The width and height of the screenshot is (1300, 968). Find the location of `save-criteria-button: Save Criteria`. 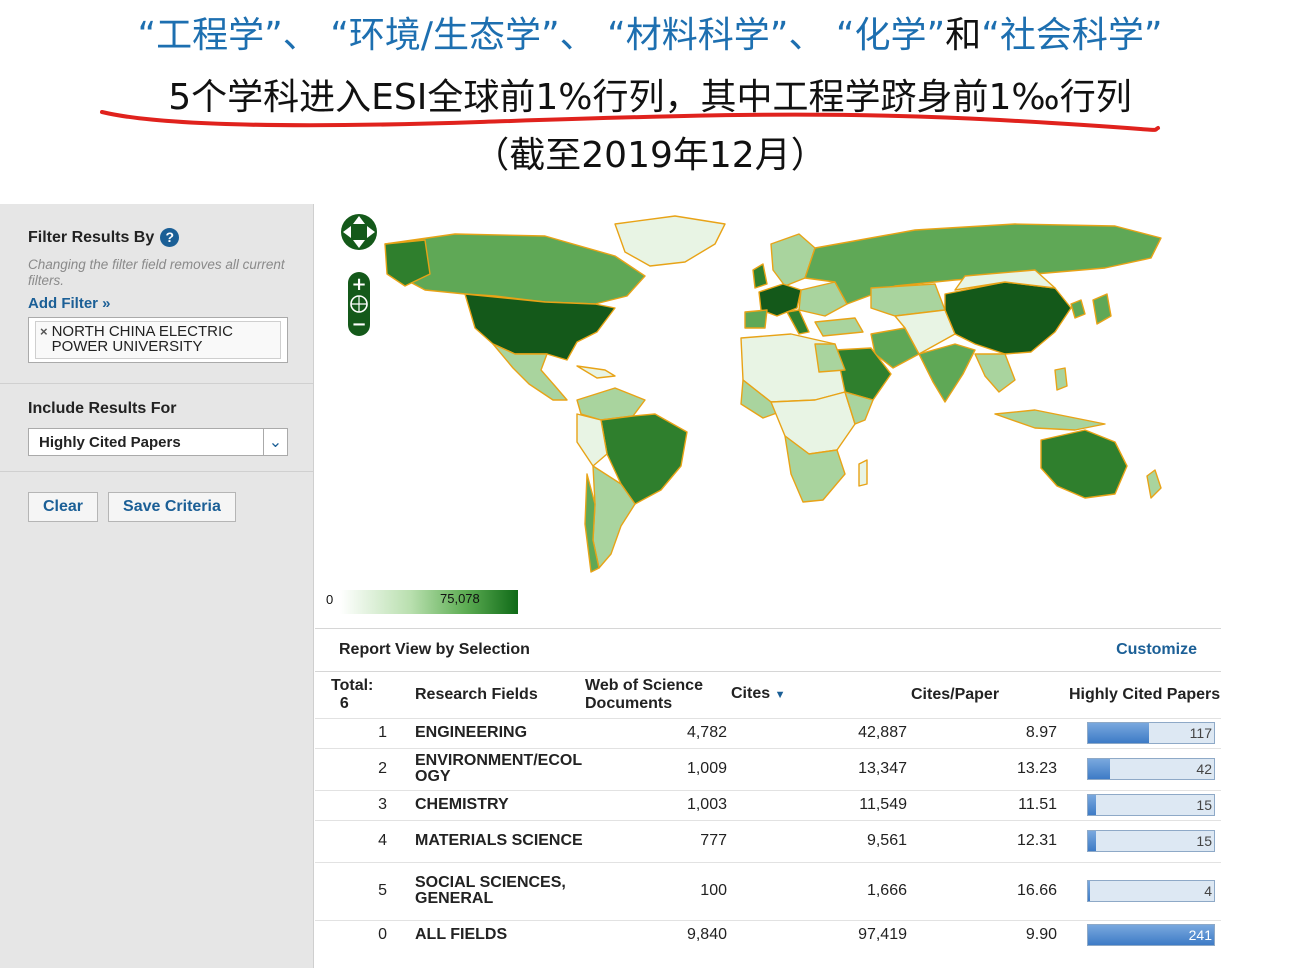

save-criteria-button: Save Criteria is located at coordinates (172, 507).